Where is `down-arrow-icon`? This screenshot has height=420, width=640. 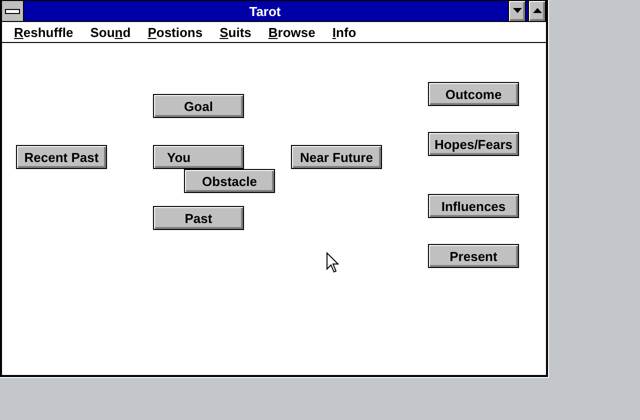 down-arrow-icon is located at coordinates (517, 11).